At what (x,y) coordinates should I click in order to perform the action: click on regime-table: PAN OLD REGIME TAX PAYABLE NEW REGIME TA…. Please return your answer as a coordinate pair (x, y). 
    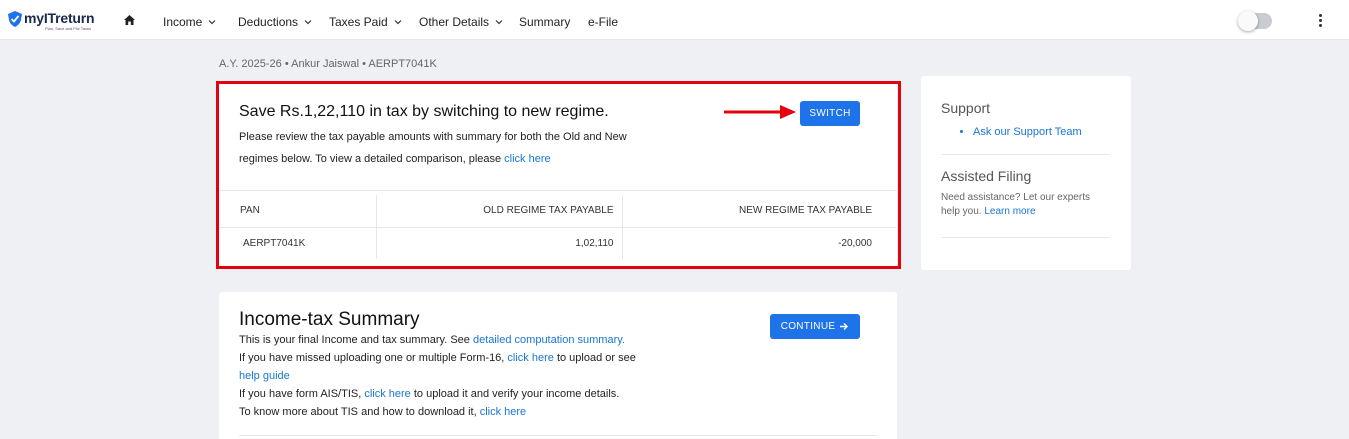
    Looking at the image, I should click on (558, 227).